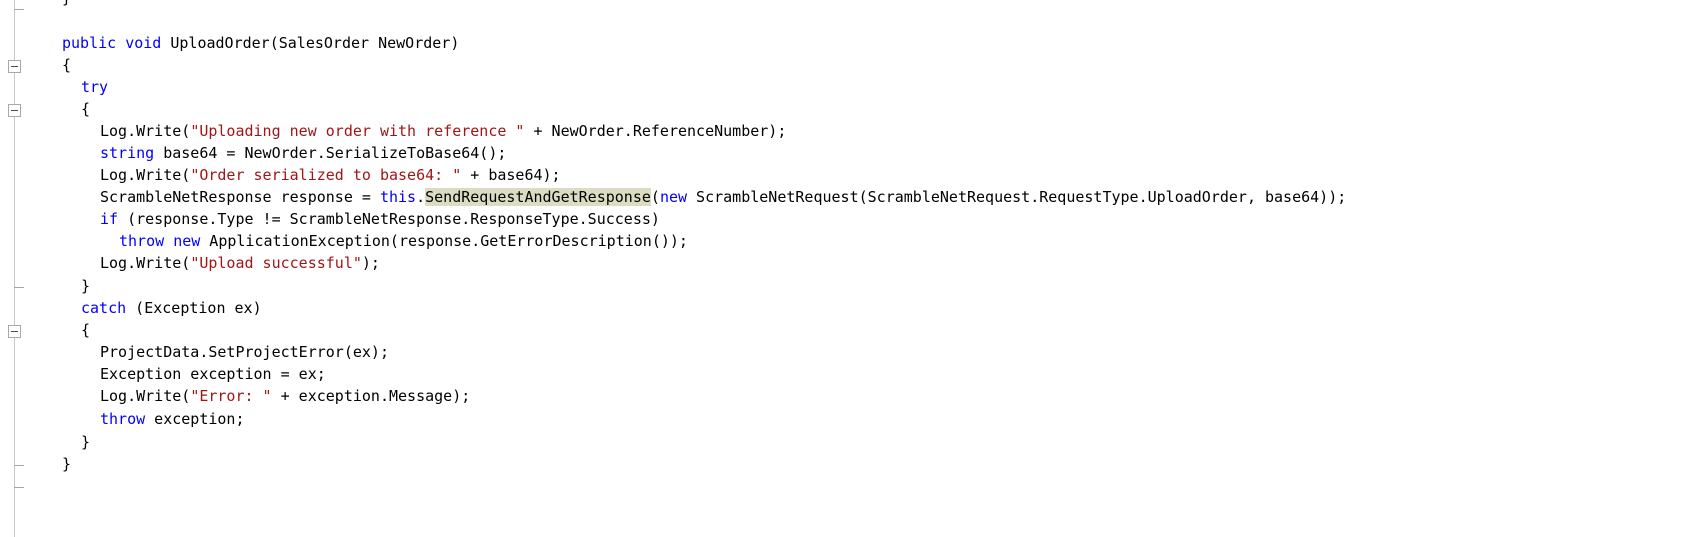 Image resolution: width=1702 pixels, height=537 pixels. I want to click on code-token: base64 = NewOrder.SerializeToBase64();, so click(330, 153).